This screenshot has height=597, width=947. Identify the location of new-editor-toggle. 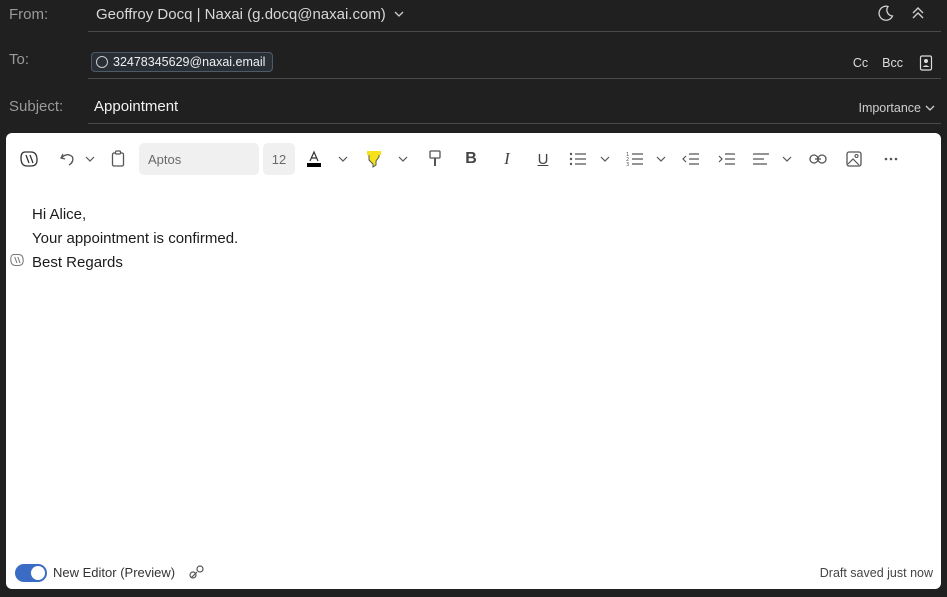
(31, 573).